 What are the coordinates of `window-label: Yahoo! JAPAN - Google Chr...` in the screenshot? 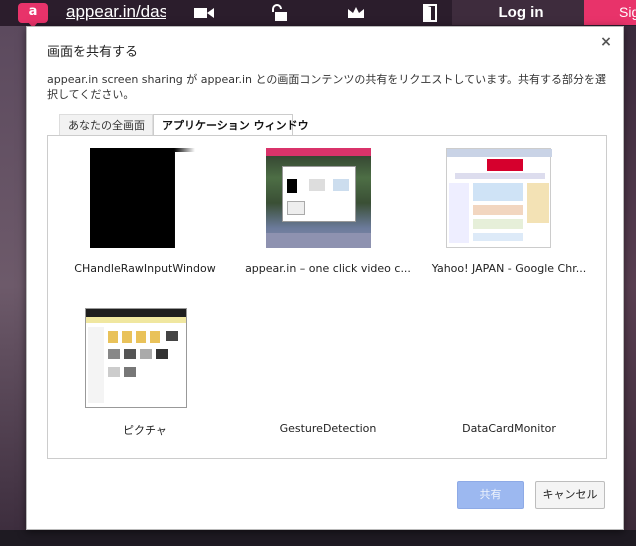 It's located at (509, 268).